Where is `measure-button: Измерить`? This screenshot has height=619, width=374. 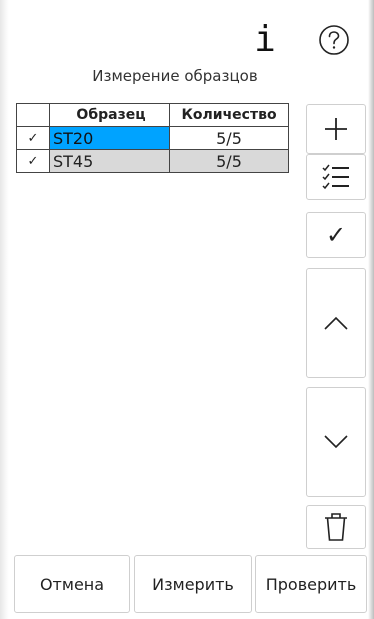 measure-button: Измерить is located at coordinates (193, 584).